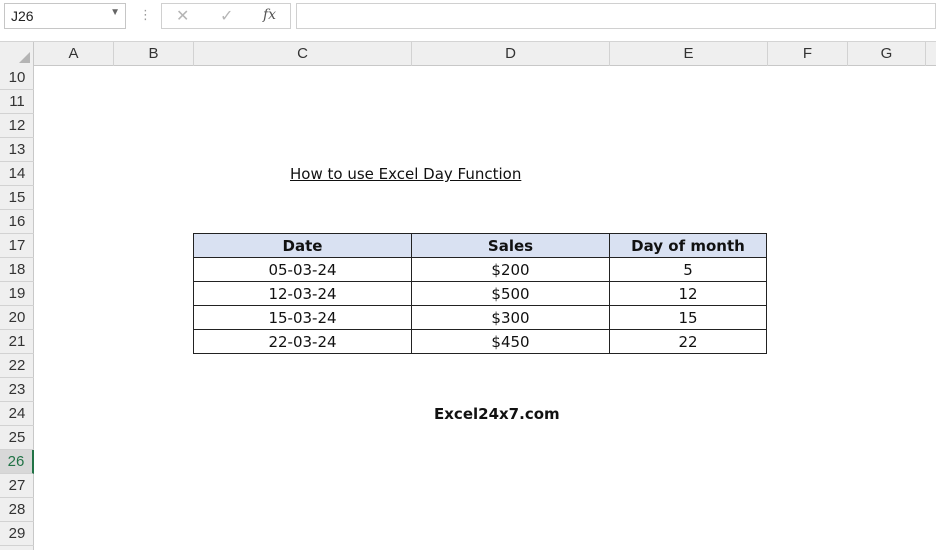 The height and width of the screenshot is (550, 936). What do you see at coordinates (17, 510) in the screenshot?
I see `row-header: 28` at bounding box center [17, 510].